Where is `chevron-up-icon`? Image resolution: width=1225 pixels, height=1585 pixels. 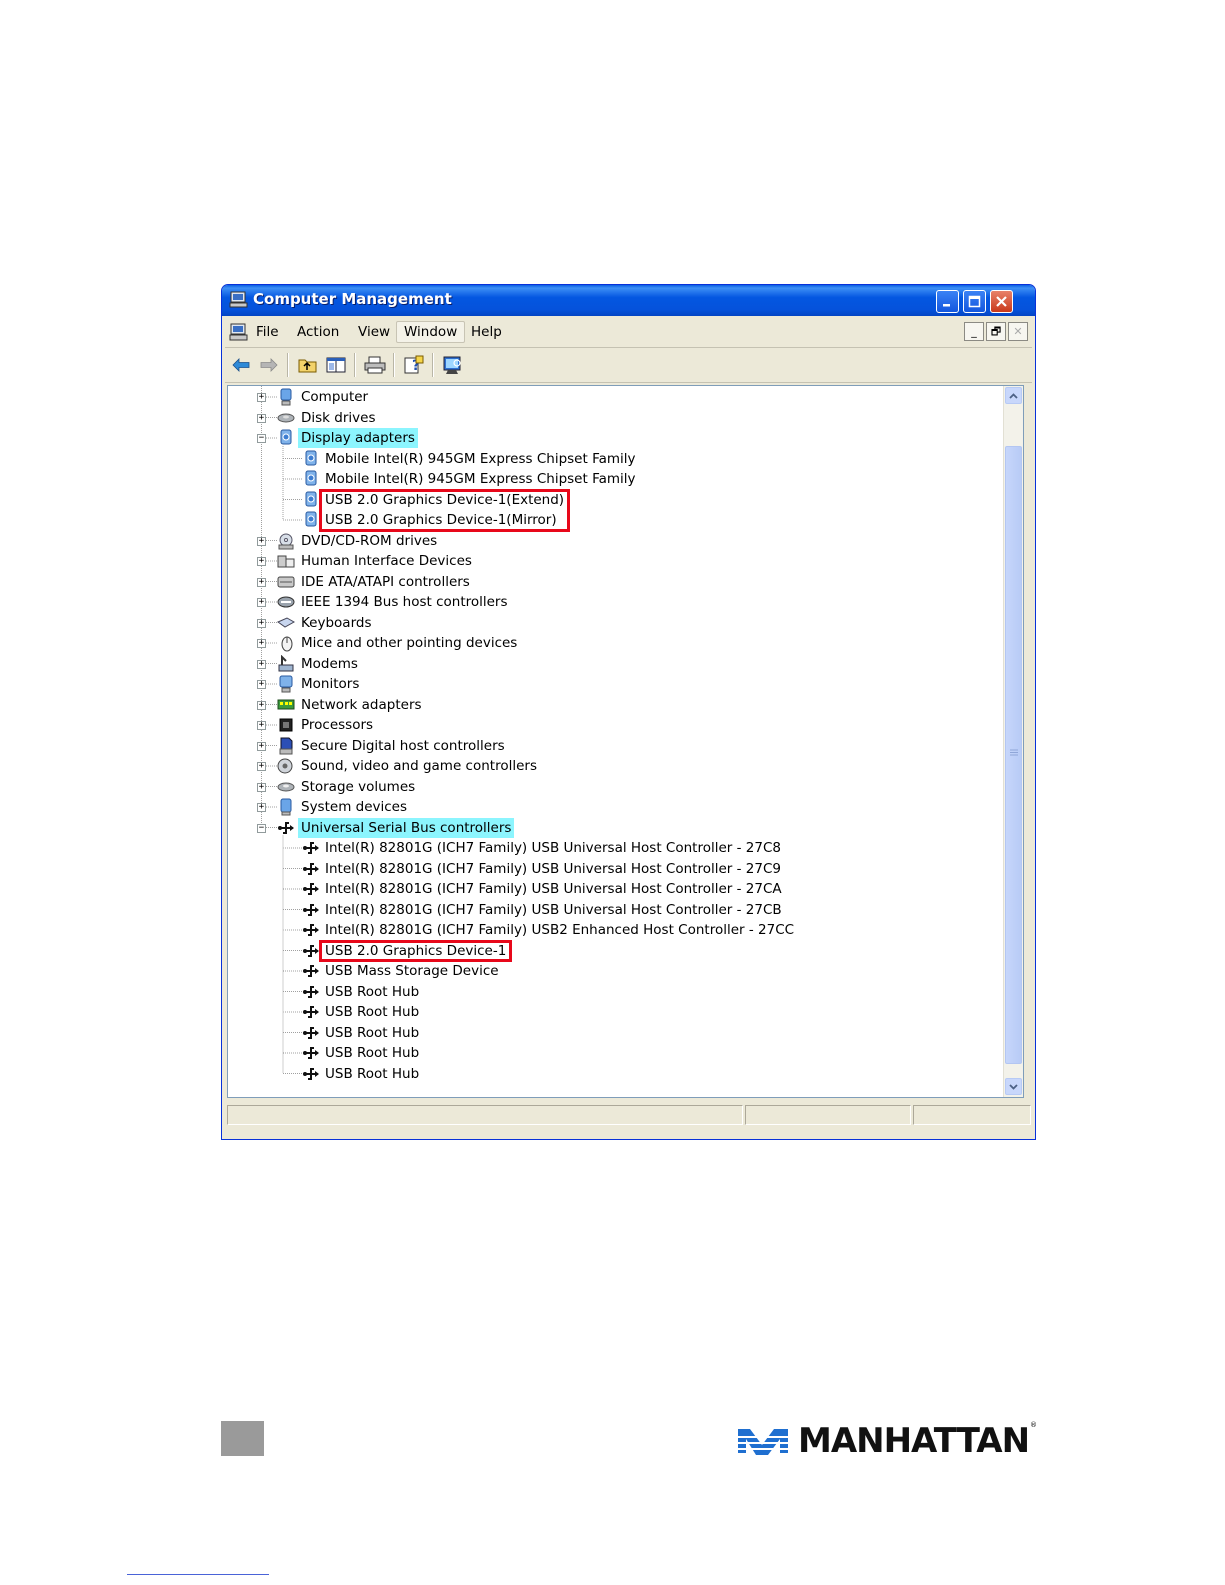
chevron-up-icon is located at coordinates (1013, 395).